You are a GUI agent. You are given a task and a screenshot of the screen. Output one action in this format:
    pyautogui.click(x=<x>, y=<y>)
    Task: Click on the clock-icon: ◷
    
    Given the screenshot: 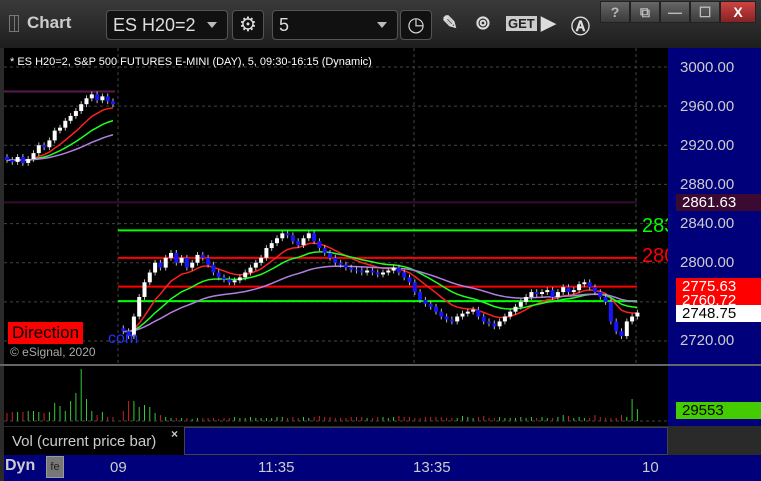 What is the action you would take?
    pyautogui.click(x=416, y=25)
    